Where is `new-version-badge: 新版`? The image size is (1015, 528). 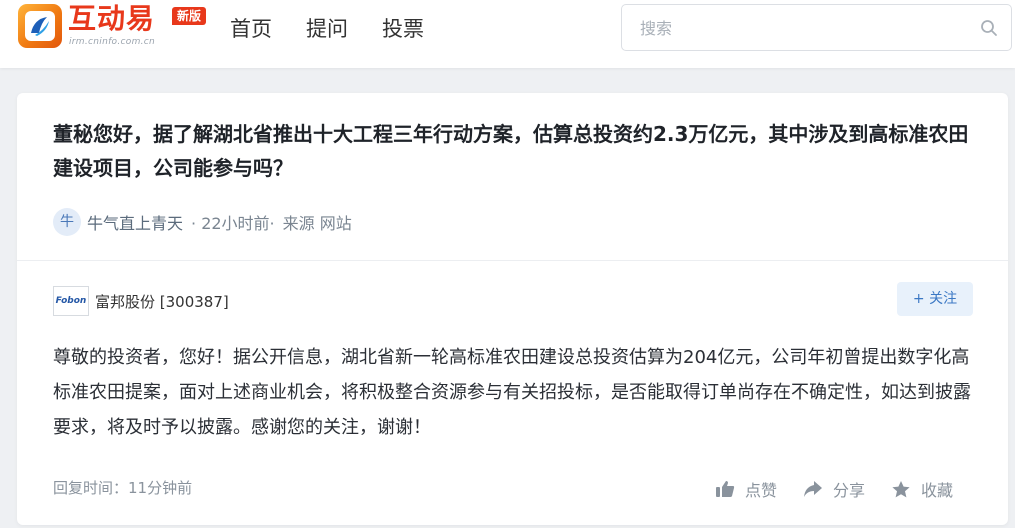 new-version-badge: 新版 is located at coordinates (189, 16).